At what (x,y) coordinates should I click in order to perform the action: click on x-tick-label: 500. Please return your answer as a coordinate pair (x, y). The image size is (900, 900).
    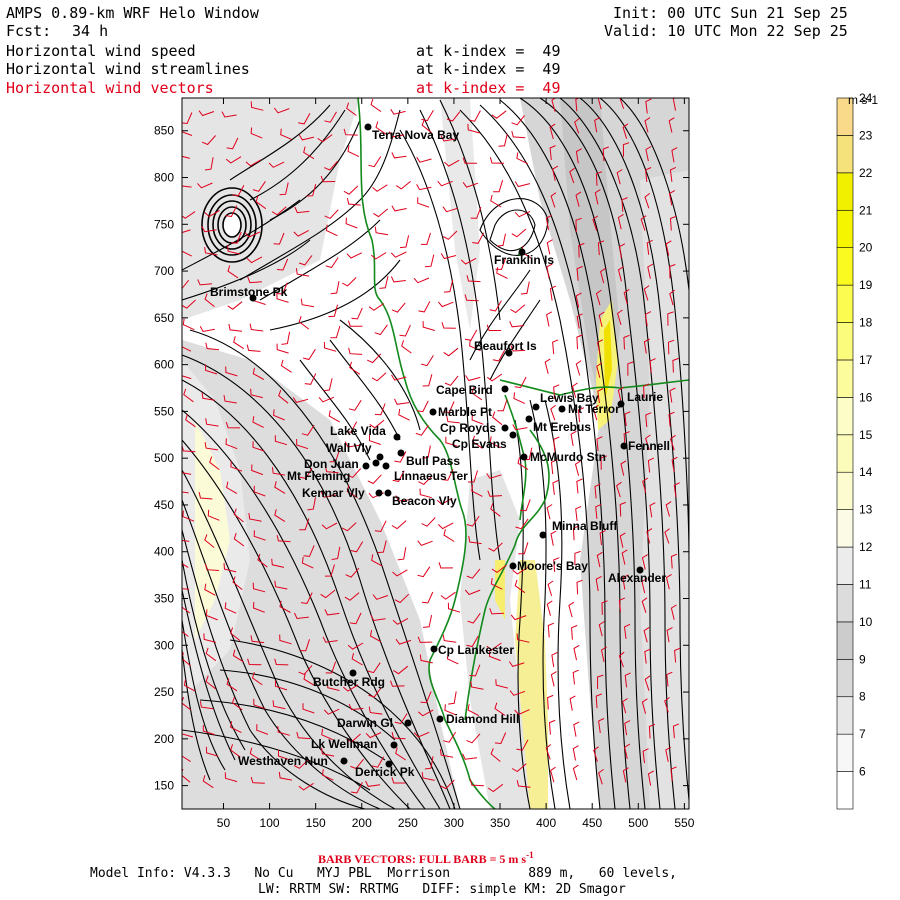
    Looking at the image, I should click on (638, 823).